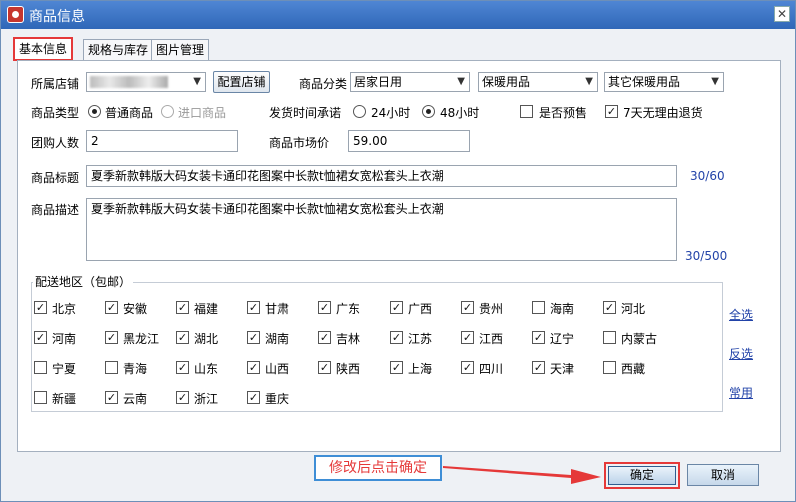  What do you see at coordinates (381, 229) in the screenshot?
I see `product-desc-textarea: 夏季新款韩版大码女装卡通印花图案中长款t恤裙女宽松套头上衣潮` at bounding box center [381, 229].